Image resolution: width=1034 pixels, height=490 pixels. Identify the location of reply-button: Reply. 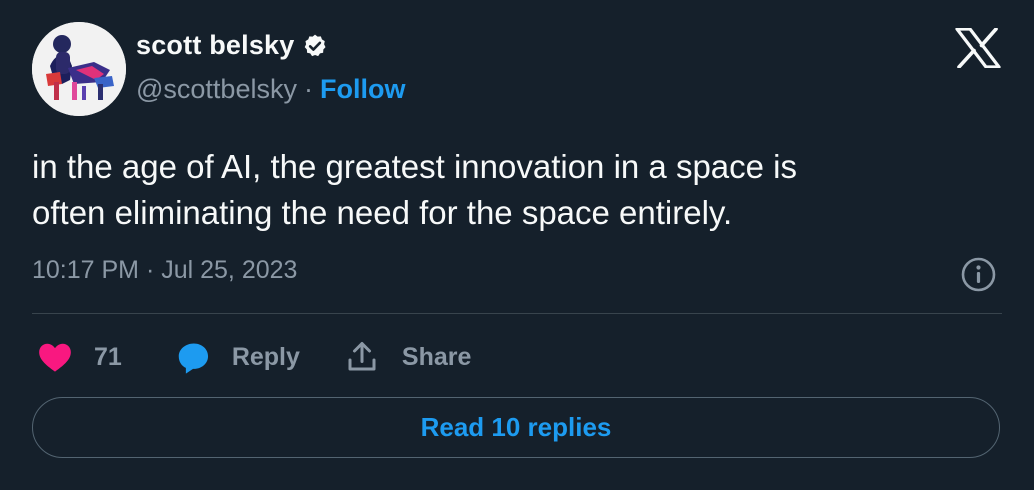
(237, 357).